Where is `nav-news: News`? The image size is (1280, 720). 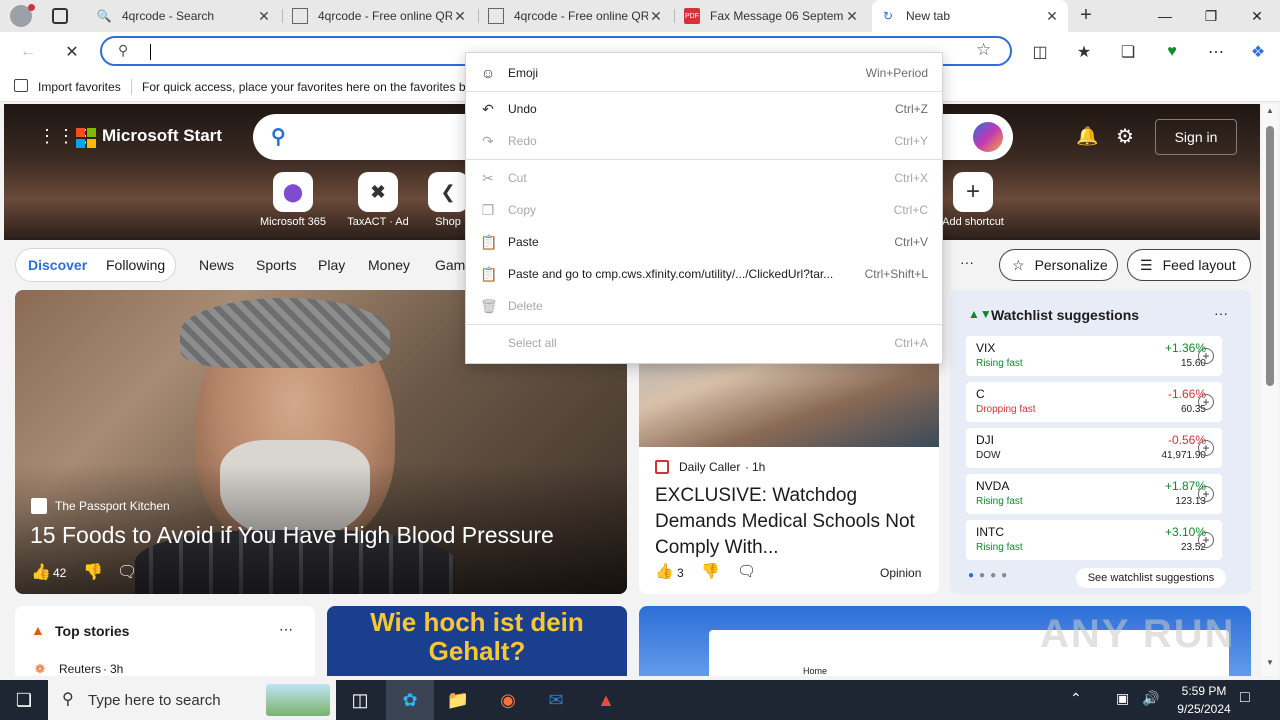
nav-news: News is located at coordinates (216, 265).